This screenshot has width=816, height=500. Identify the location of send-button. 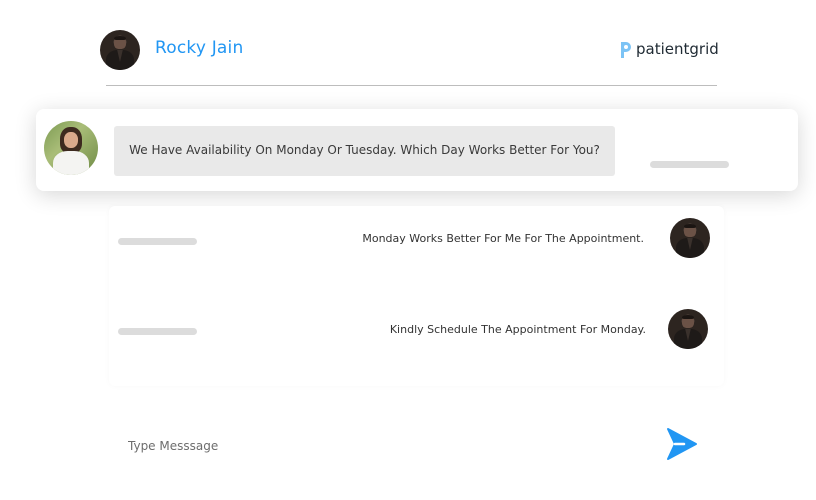
(682, 444).